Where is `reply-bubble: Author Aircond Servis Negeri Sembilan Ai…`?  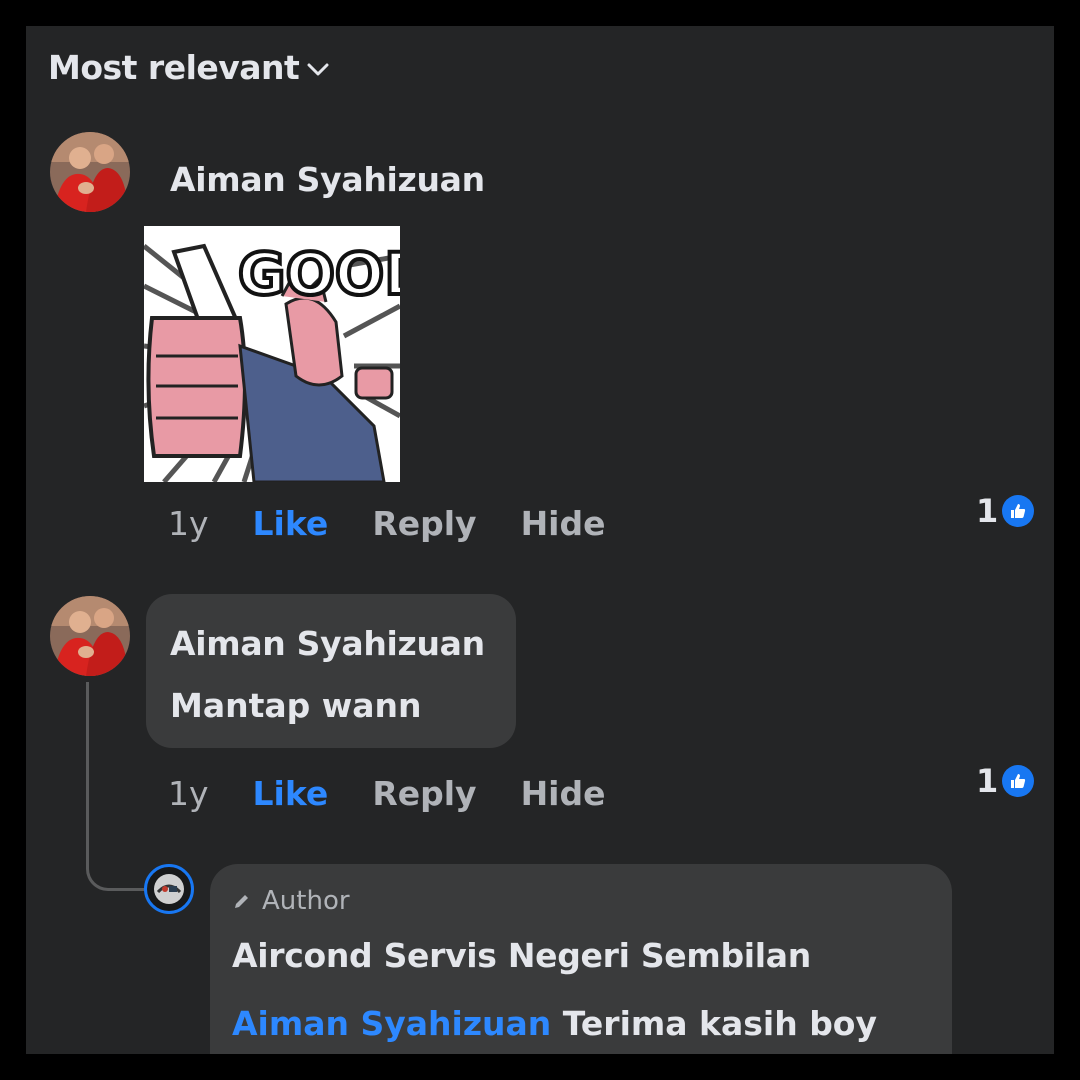
reply-bubble: Author Aircond Servis Negeri Sembilan Ai… is located at coordinates (581, 959).